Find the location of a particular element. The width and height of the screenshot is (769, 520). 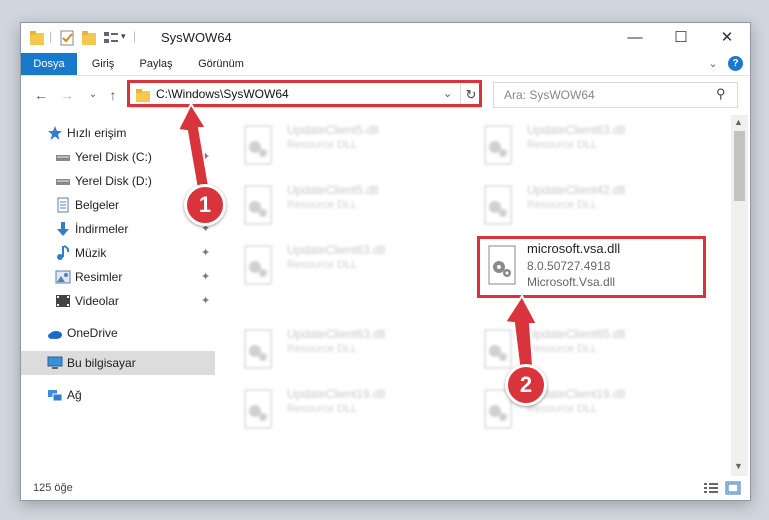

step-badge-2: 2 is located at coordinates (526, 385).